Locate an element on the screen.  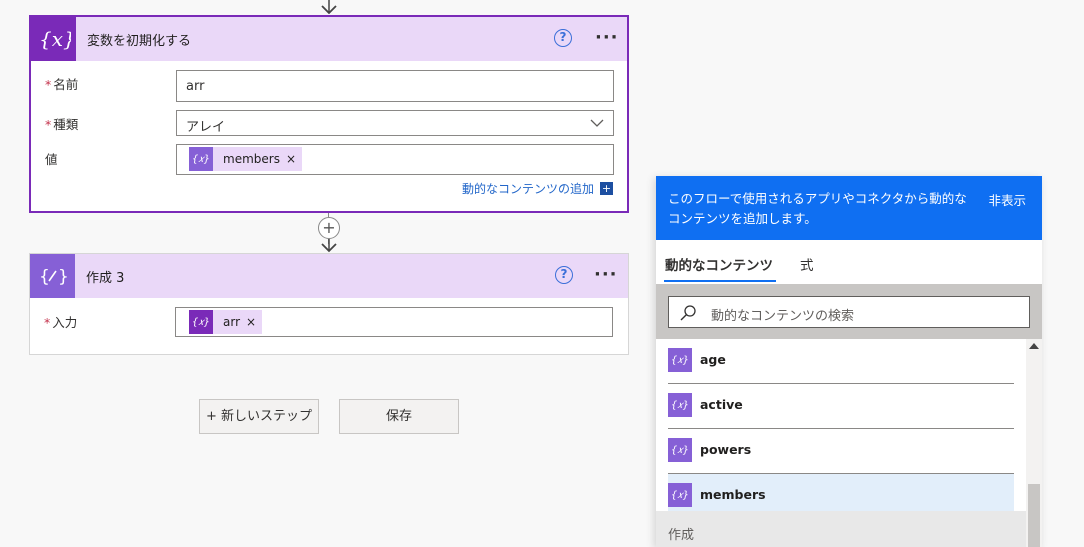
insert-step-button: + is located at coordinates (329, 228).